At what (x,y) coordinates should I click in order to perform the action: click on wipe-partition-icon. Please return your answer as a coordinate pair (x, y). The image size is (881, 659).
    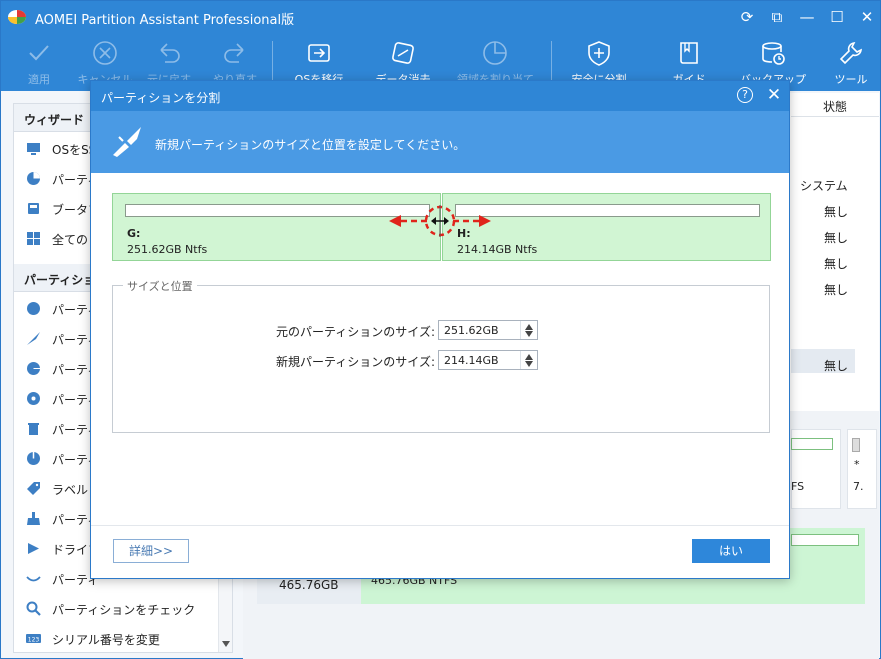
    Looking at the image, I should click on (33, 518).